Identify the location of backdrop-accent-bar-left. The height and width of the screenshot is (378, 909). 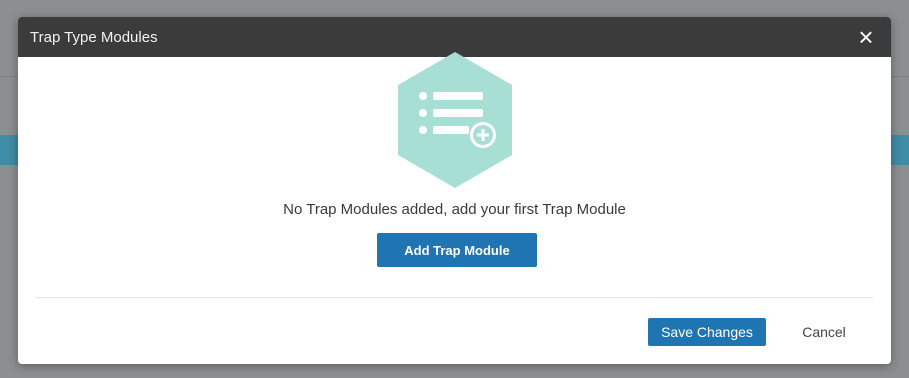
(9, 150).